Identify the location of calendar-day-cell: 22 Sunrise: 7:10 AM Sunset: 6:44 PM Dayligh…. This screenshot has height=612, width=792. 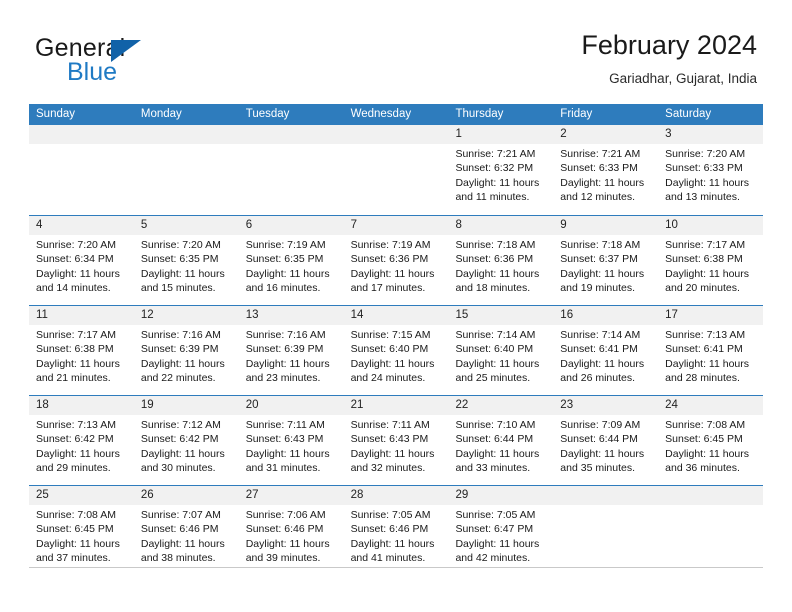
(501, 440).